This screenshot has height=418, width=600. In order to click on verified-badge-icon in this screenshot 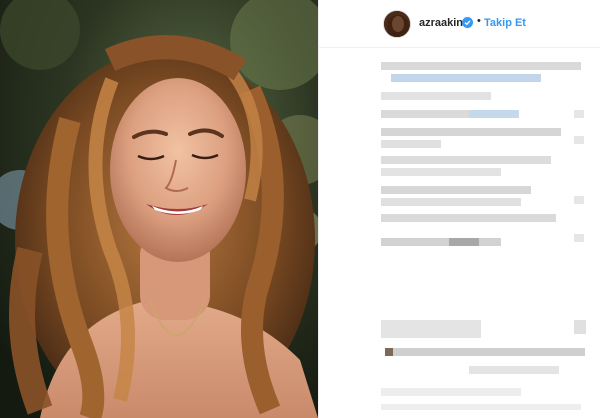, I will do `click(467, 22)`.